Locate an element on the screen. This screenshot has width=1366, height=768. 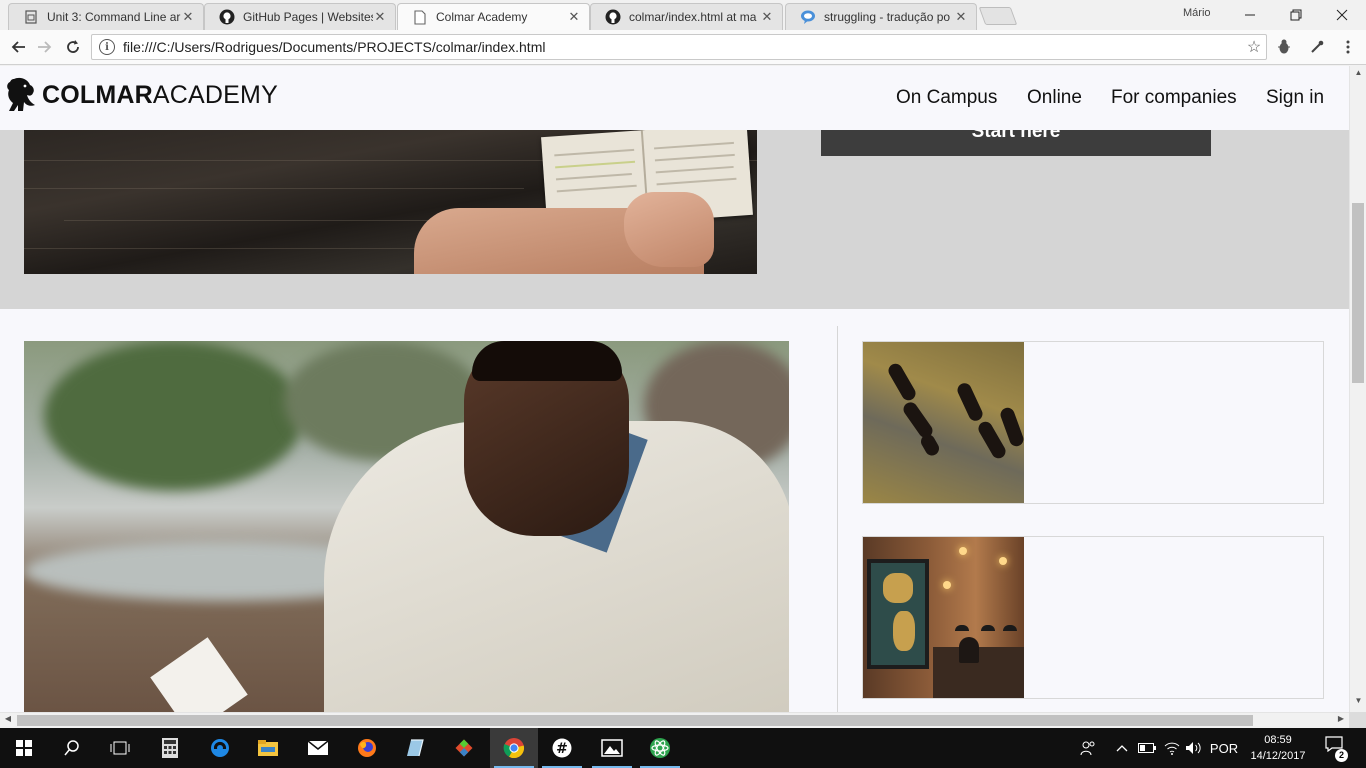
tab-unit3: Unit 3: Command Line ar ✕ is located at coordinates (106, 16).